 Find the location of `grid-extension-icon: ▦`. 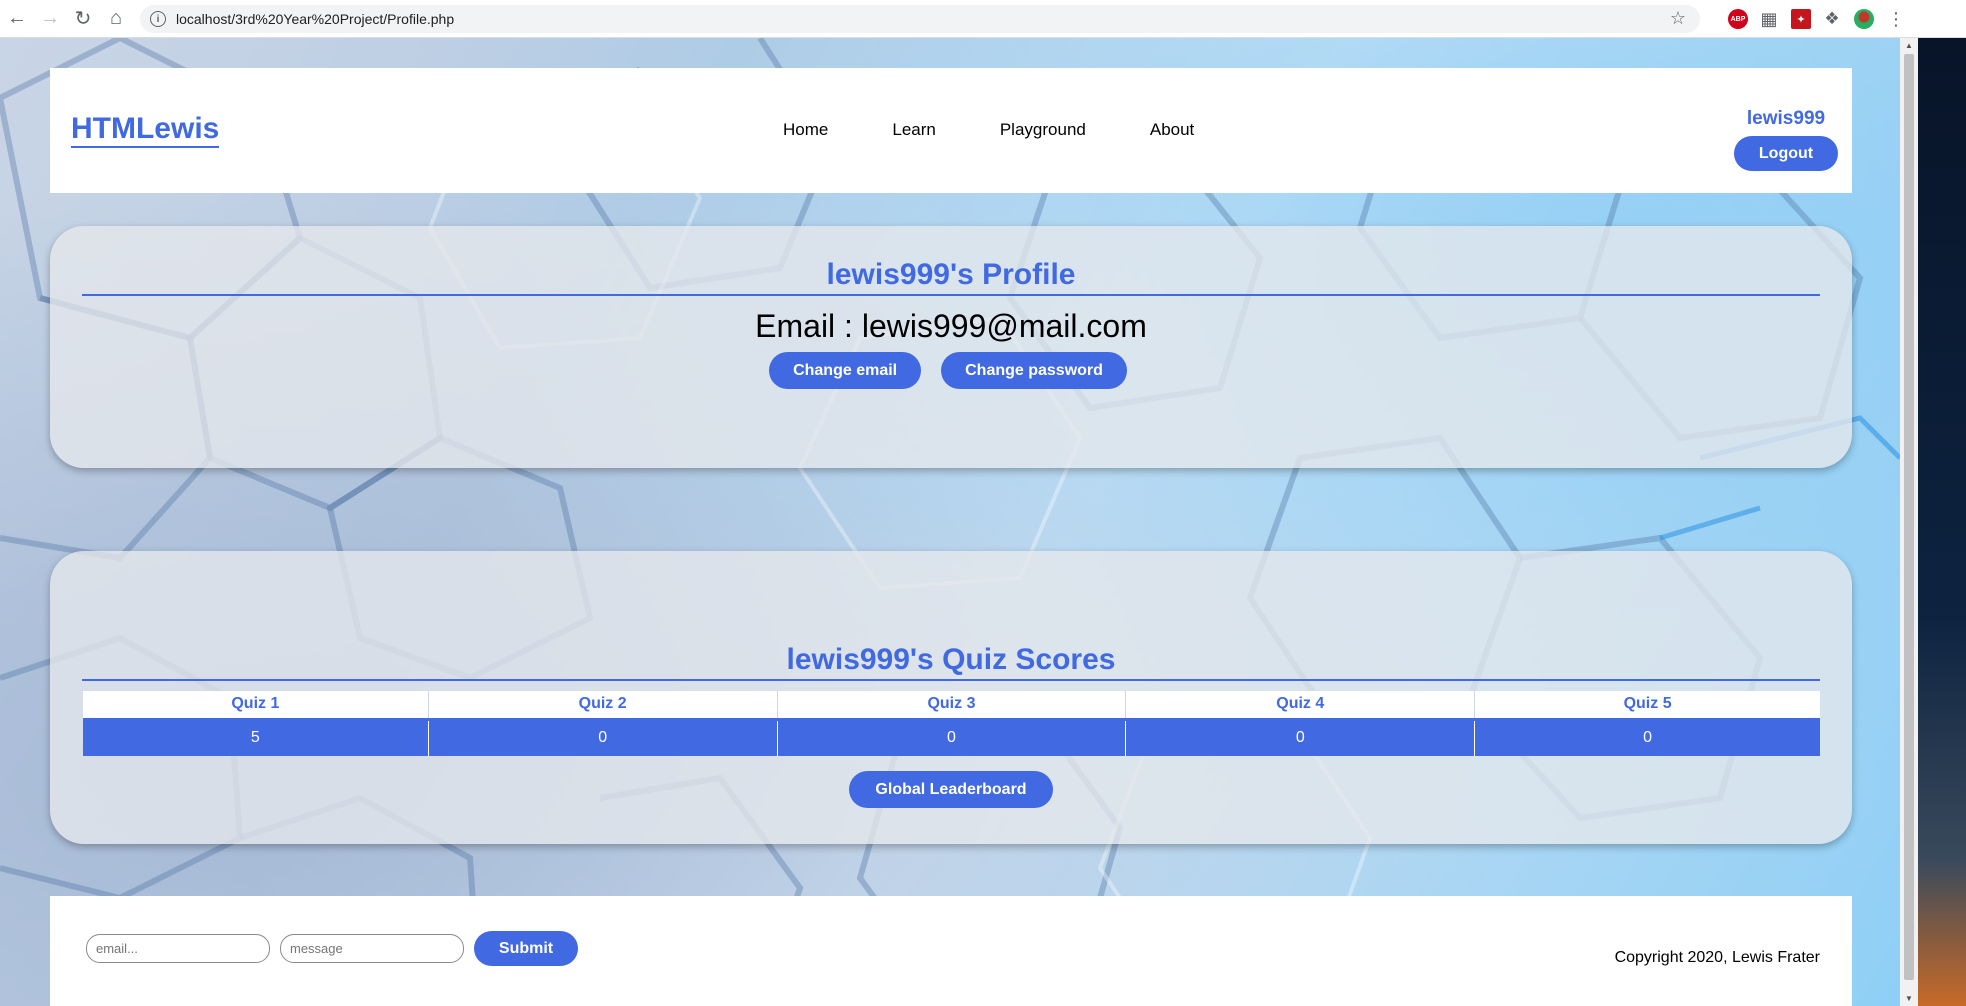

grid-extension-icon: ▦ is located at coordinates (1769, 19).